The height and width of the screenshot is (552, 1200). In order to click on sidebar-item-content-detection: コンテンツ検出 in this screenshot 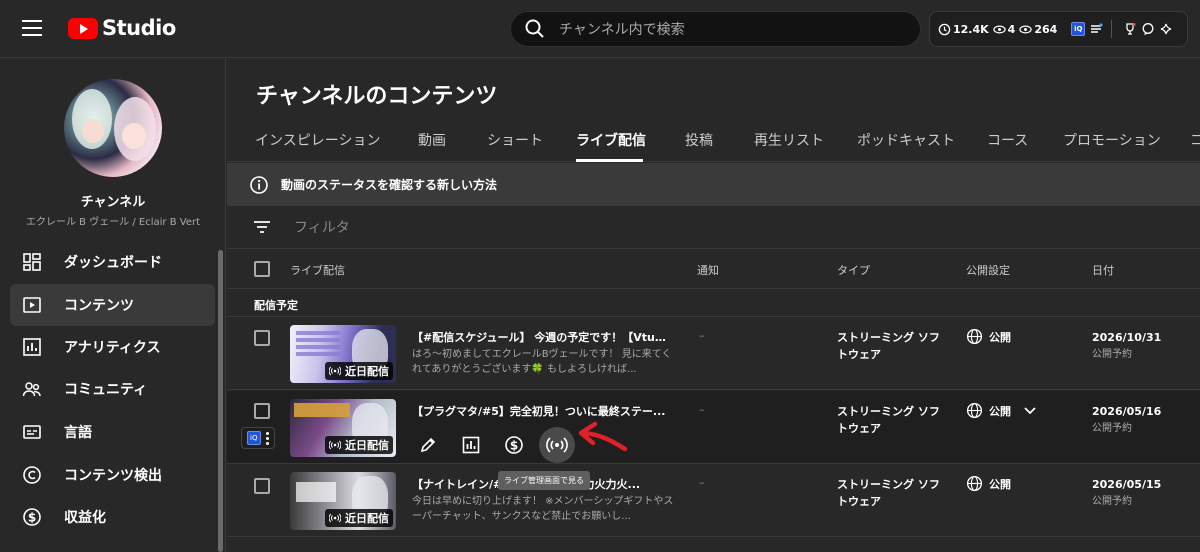, I will do `click(112, 475)`.